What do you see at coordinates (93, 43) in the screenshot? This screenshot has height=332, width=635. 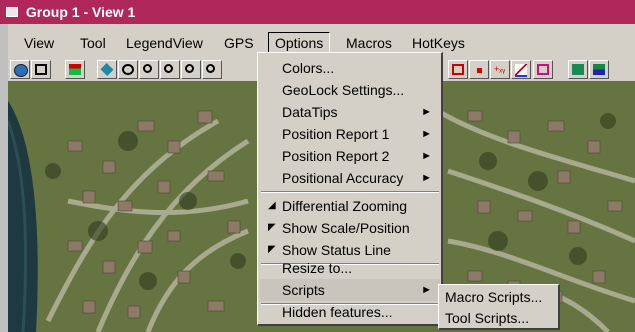 I see `menu-tool: Tool` at bounding box center [93, 43].